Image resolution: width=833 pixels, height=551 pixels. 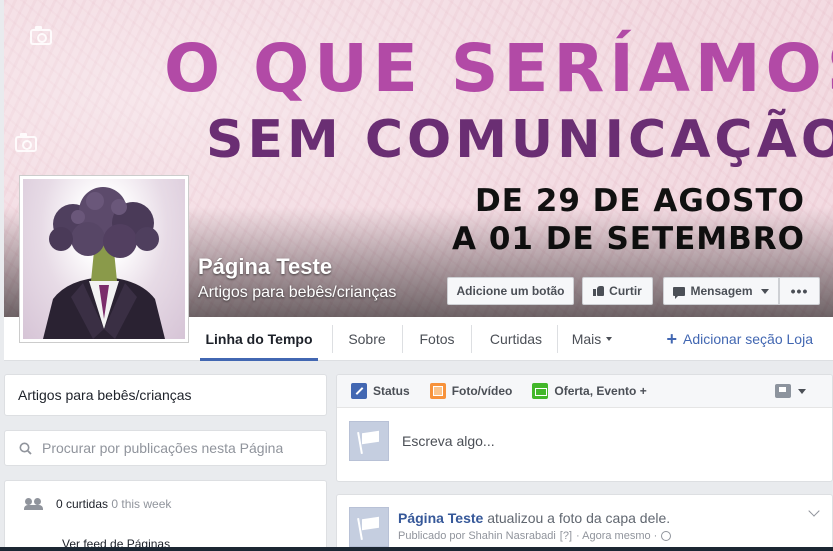 What do you see at coordinates (679, 292) in the screenshot?
I see `message-bubble-icon` at bounding box center [679, 292].